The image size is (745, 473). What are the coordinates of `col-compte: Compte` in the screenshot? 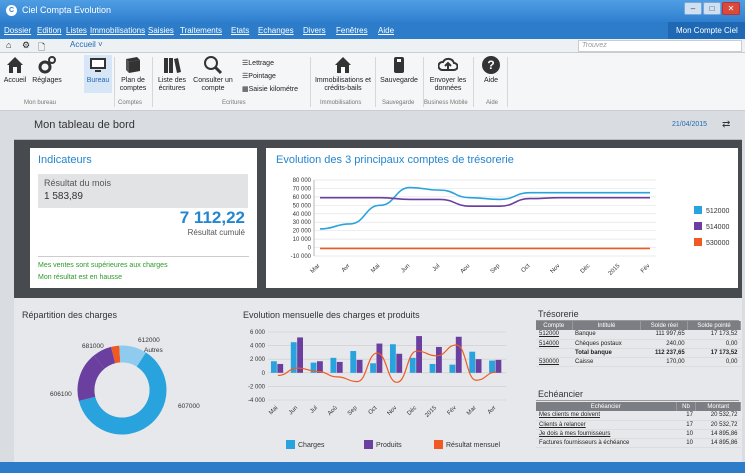 It's located at (554, 325).